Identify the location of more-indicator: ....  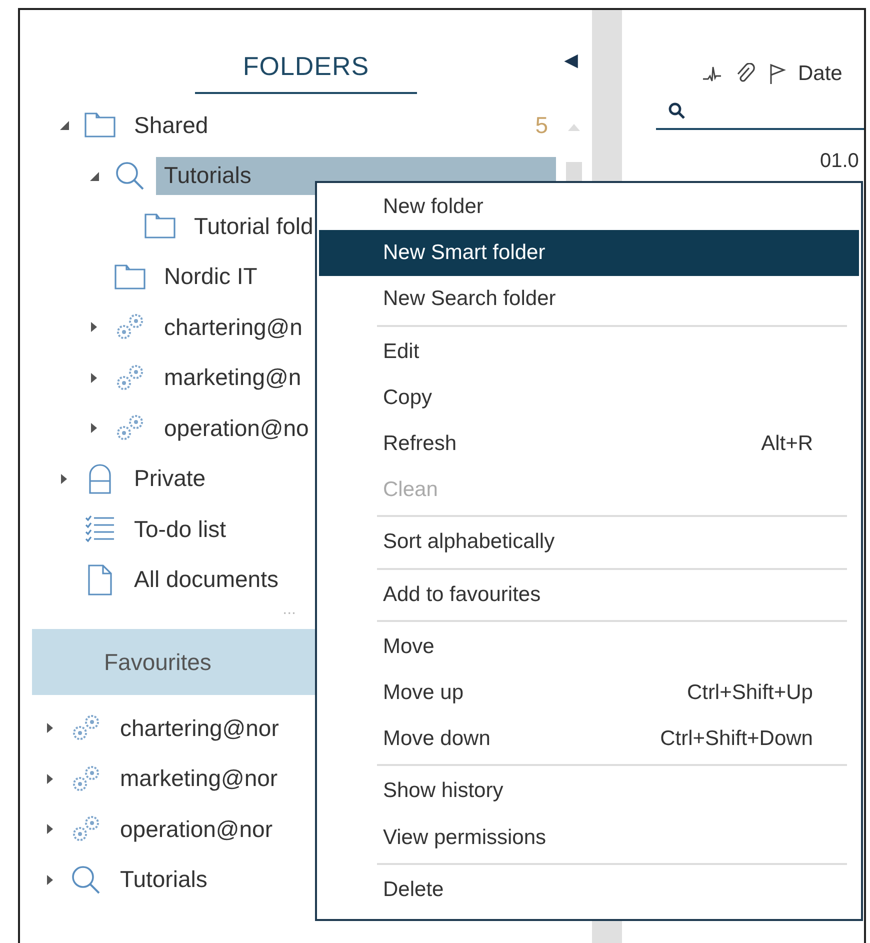
(289, 612).